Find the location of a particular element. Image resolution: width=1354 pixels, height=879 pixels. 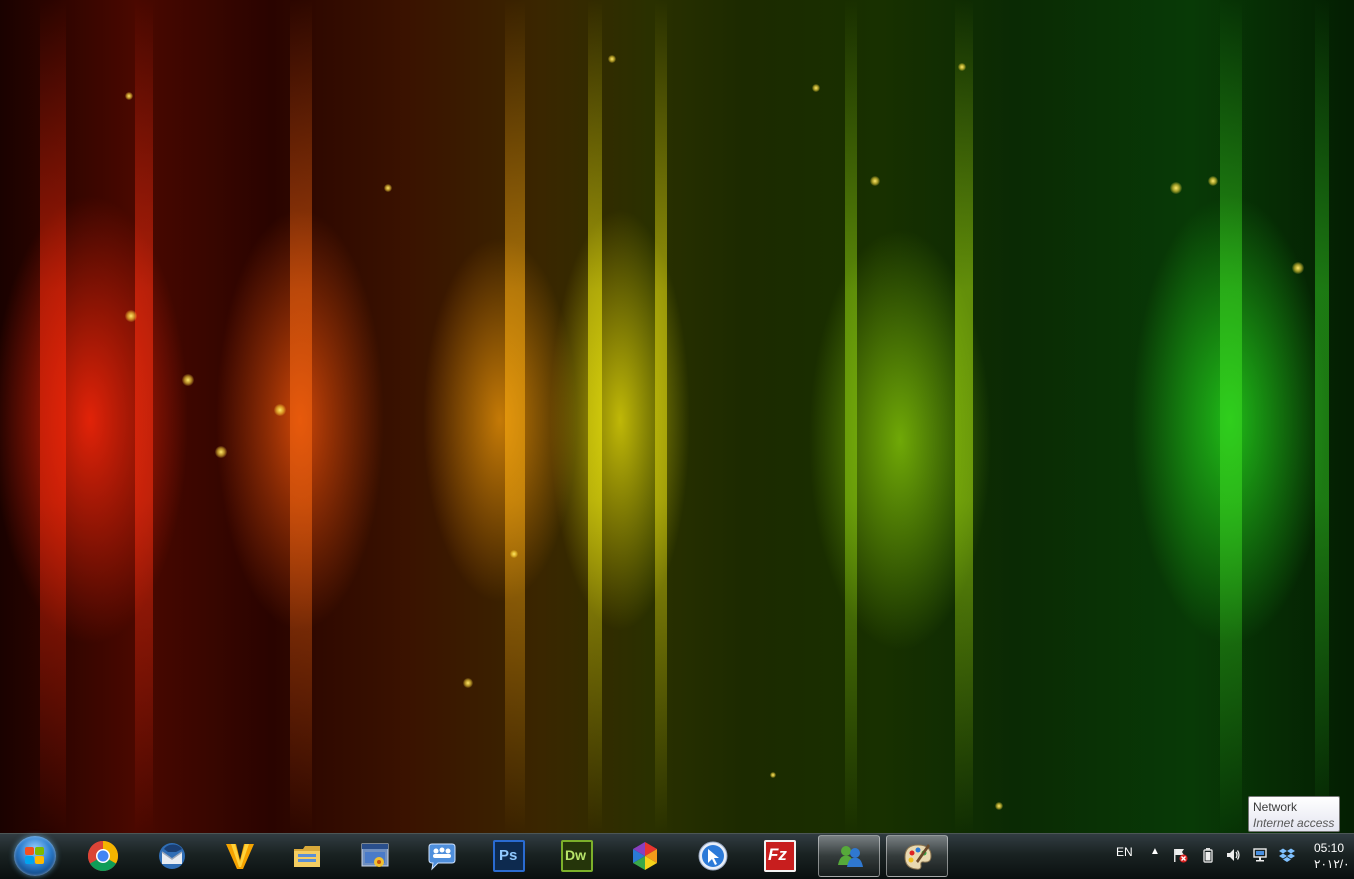

folder-icon is located at coordinates (307, 856).